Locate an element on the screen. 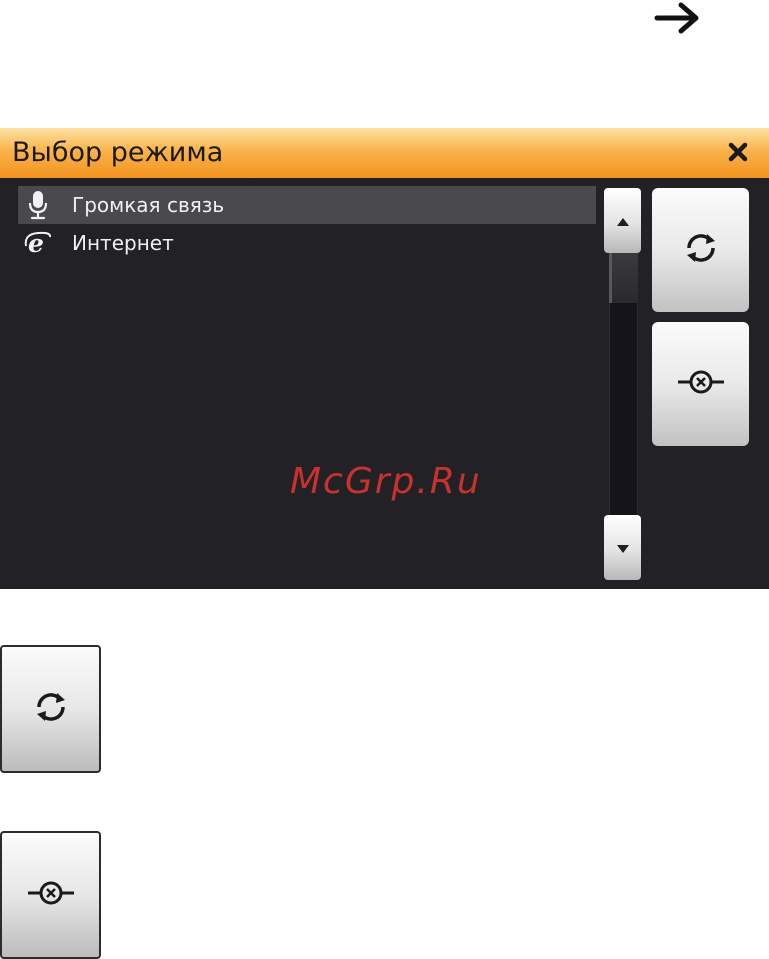 The width and height of the screenshot is (769, 959). triangle-down-icon is located at coordinates (622, 547).